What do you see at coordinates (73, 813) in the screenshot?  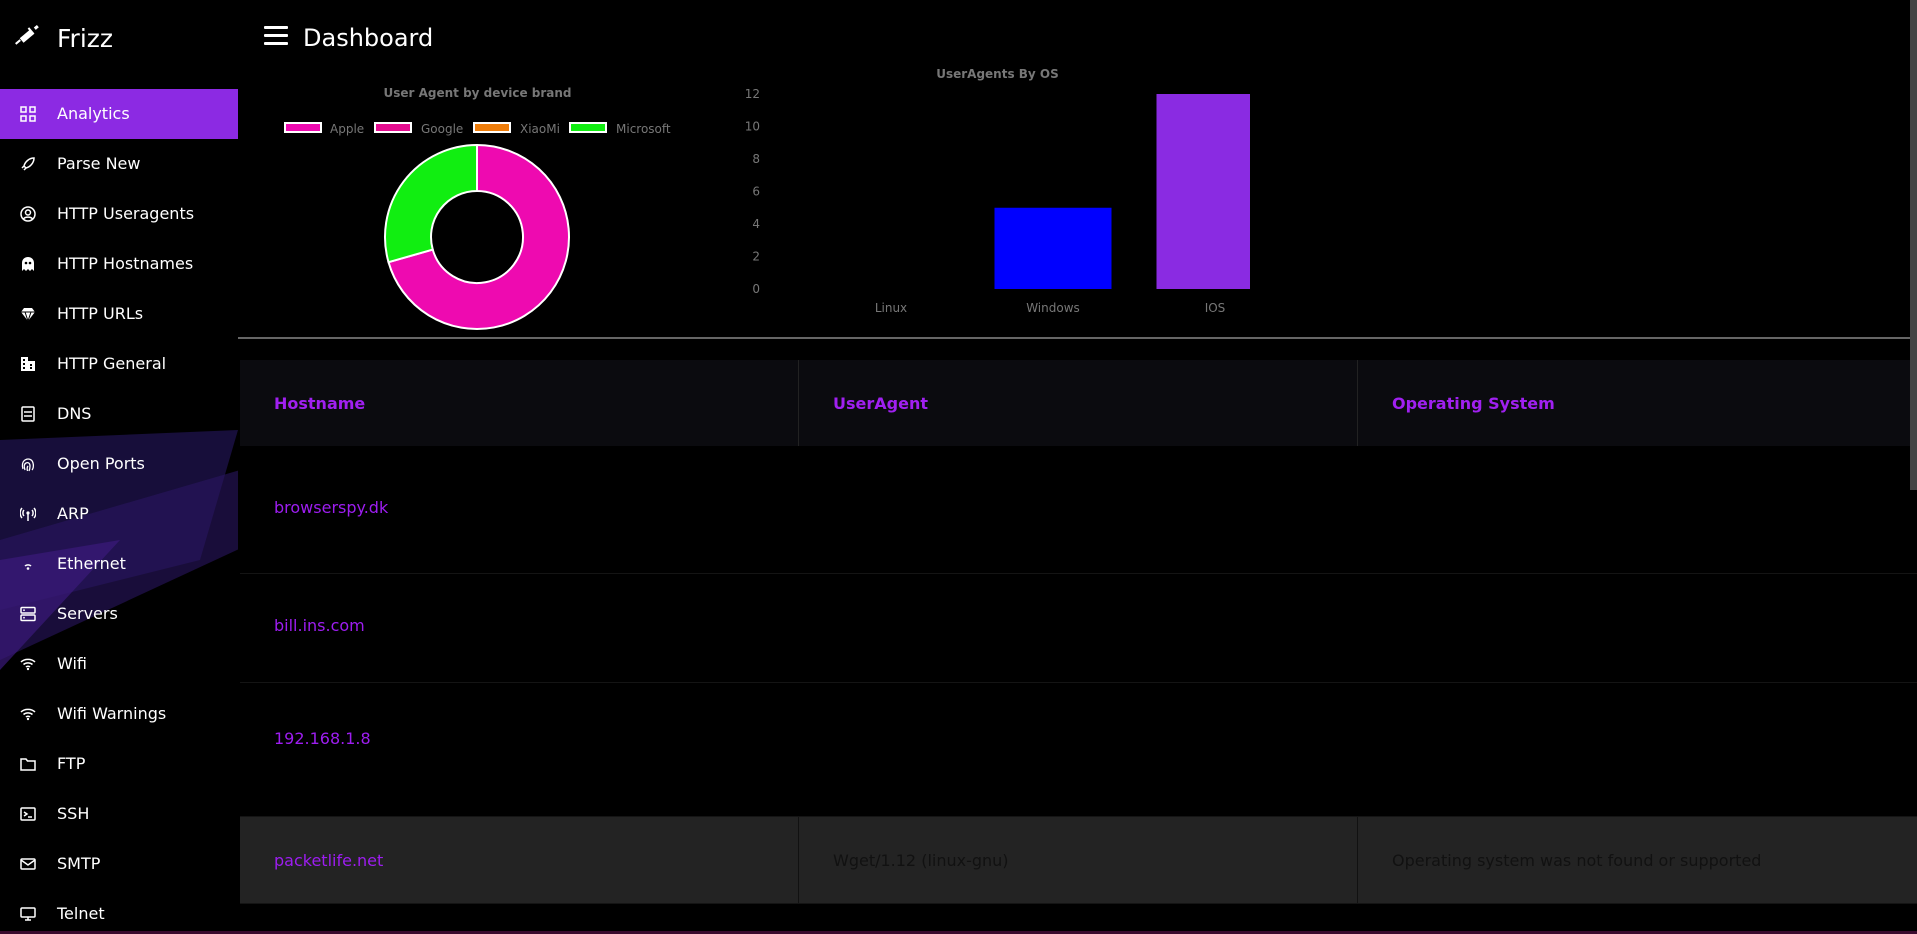 I see `sidebar-item-label: SSH` at bounding box center [73, 813].